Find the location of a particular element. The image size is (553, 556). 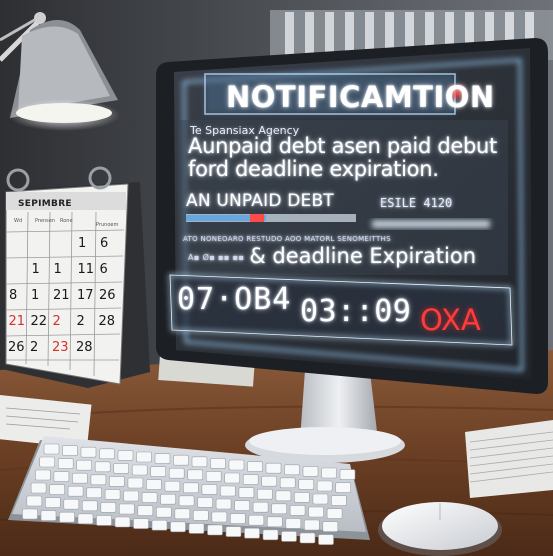

keyboard-icon is located at coordinates (189, 490).